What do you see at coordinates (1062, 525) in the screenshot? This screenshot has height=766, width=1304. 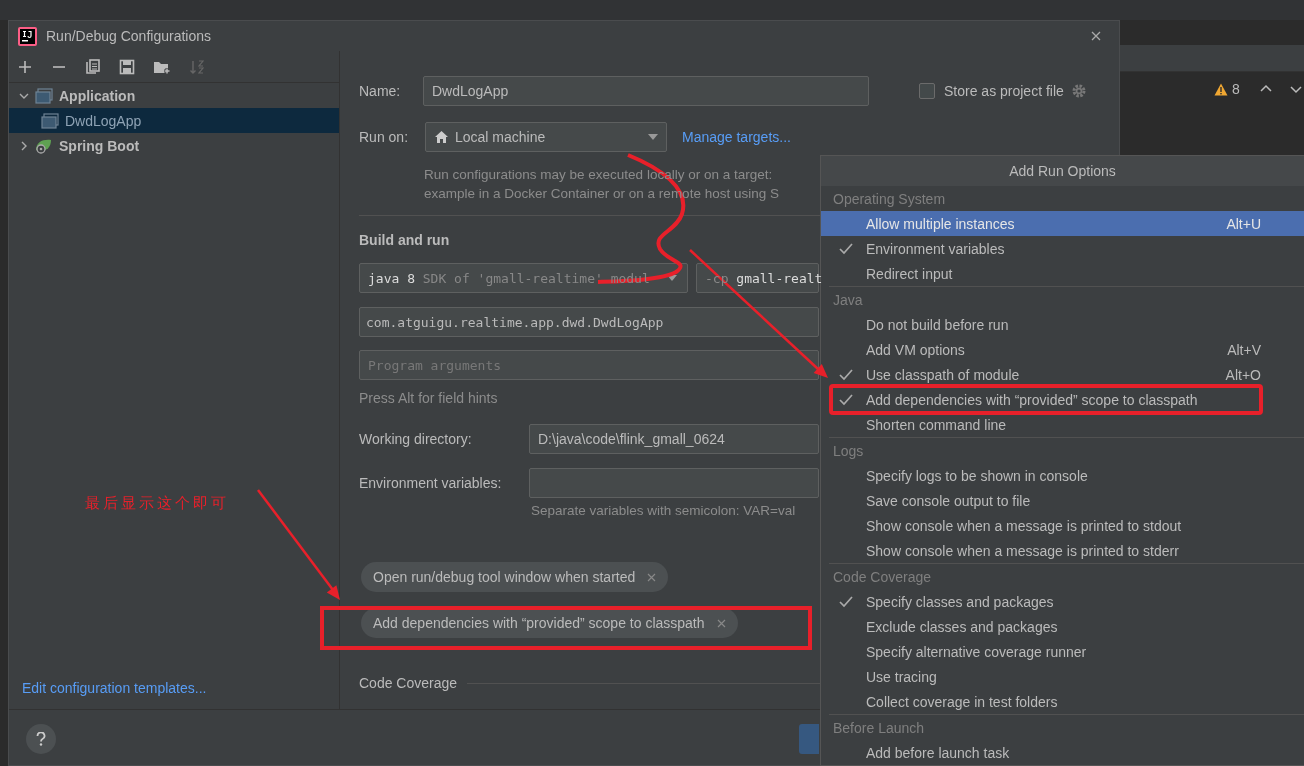 I see `menu-item: Show console when a message is printed to stdout` at bounding box center [1062, 525].